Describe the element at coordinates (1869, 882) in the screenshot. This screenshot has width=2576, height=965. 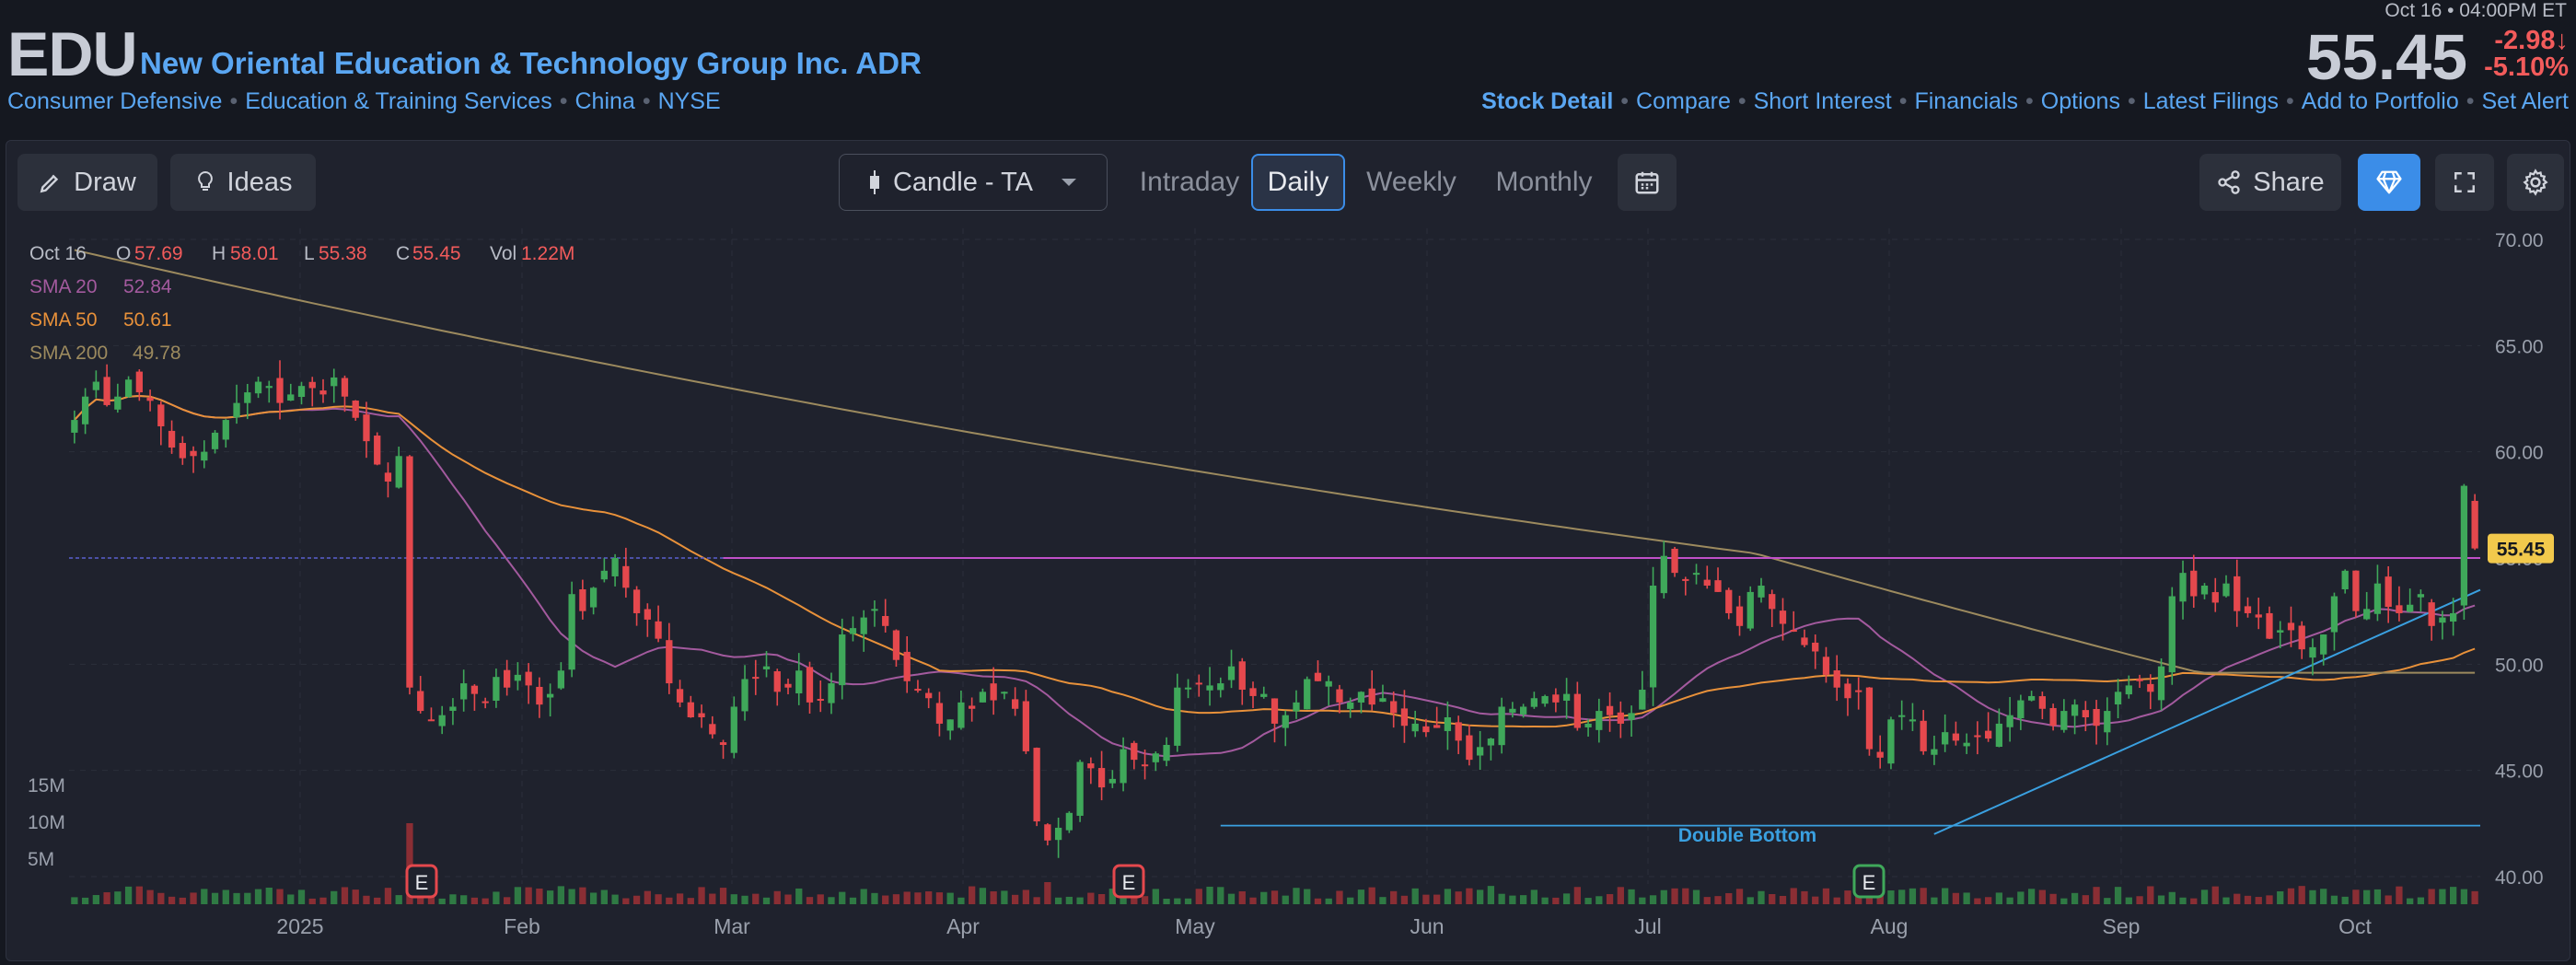
I see `earnings-marker-label: E` at that location.